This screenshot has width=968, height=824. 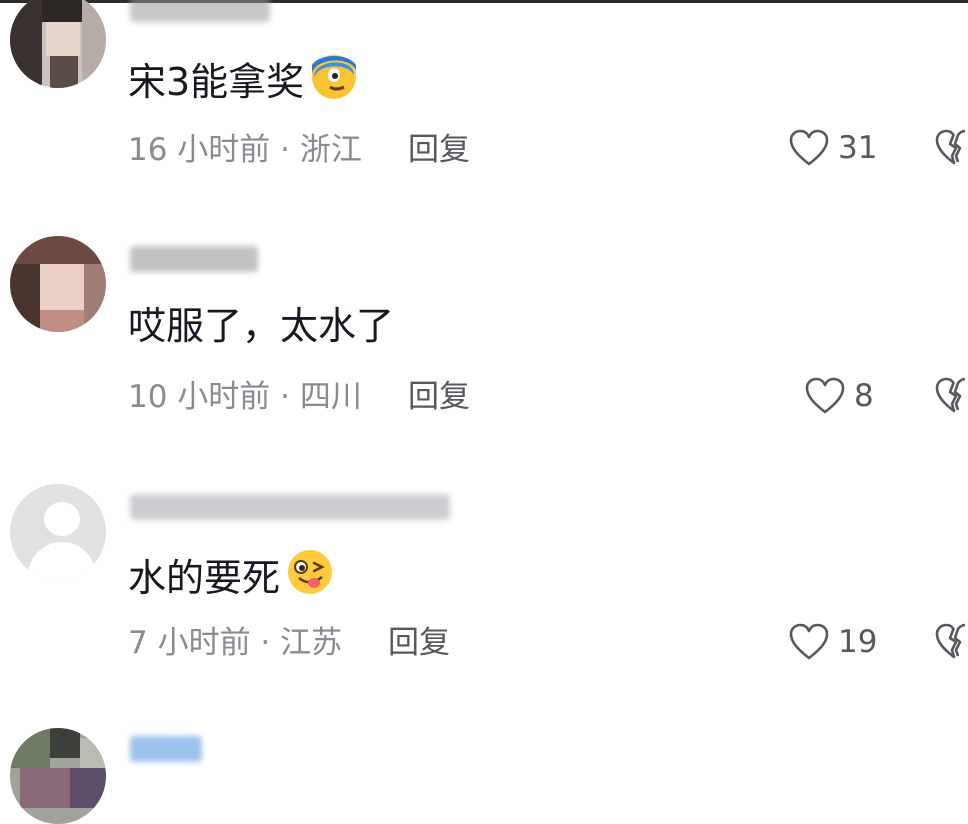 What do you see at coordinates (245, 397) in the screenshot?
I see `comment-meta: 10 小时前 · 四川` at bounding box center [245, 397].